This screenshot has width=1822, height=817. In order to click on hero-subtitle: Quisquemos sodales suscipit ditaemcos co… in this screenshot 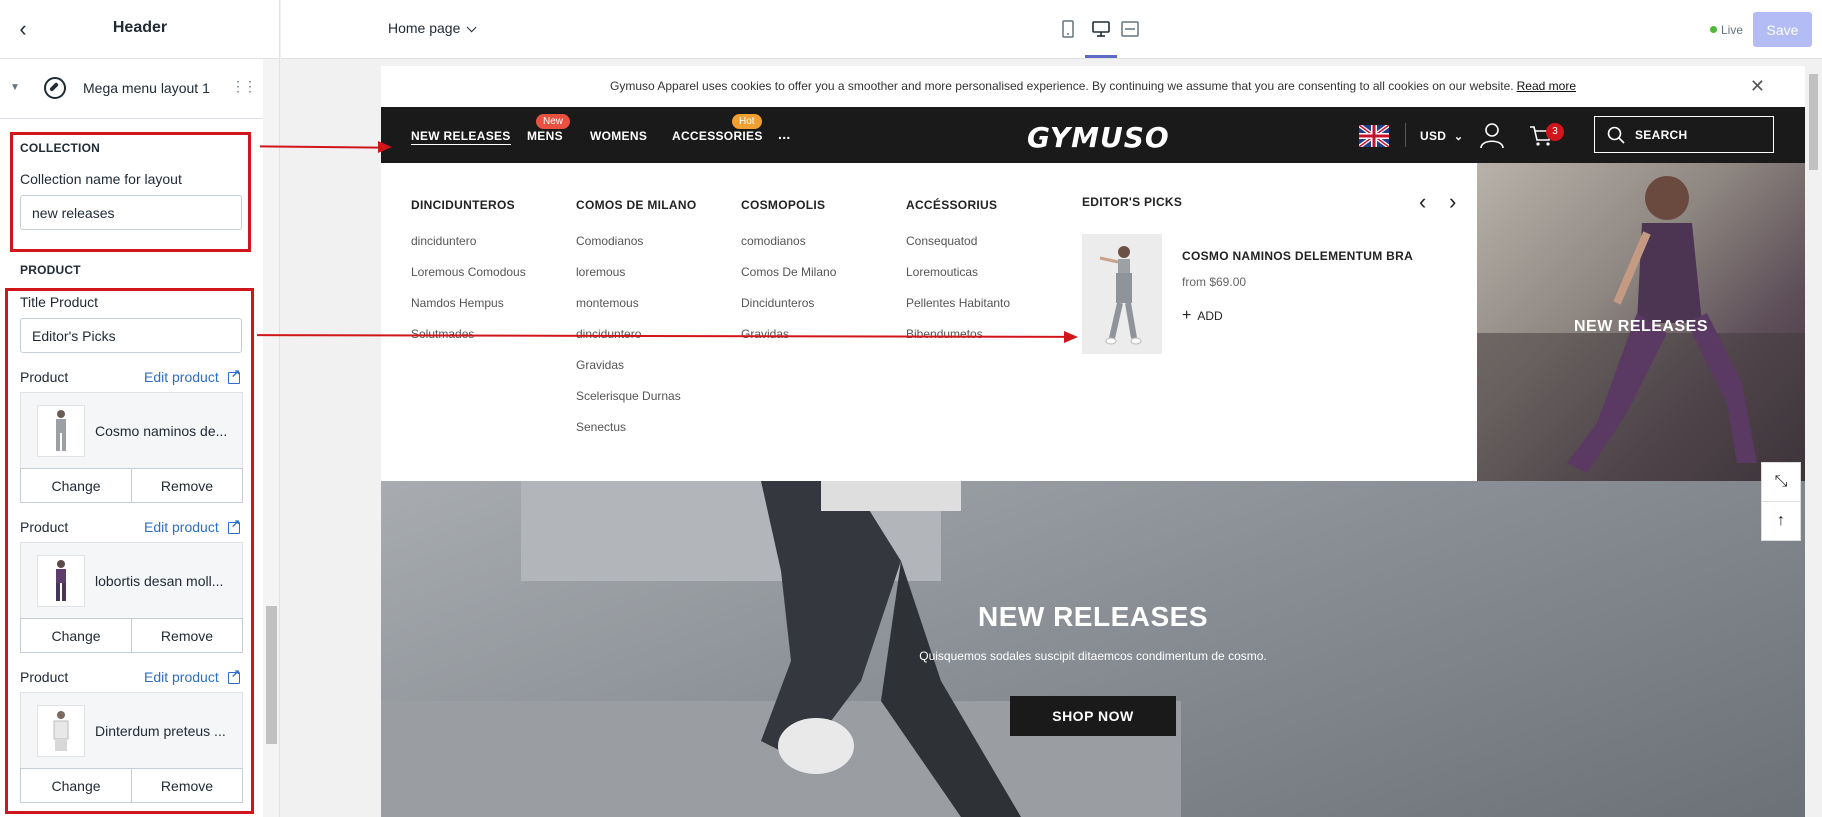, I will do `click(1093, 656)`.